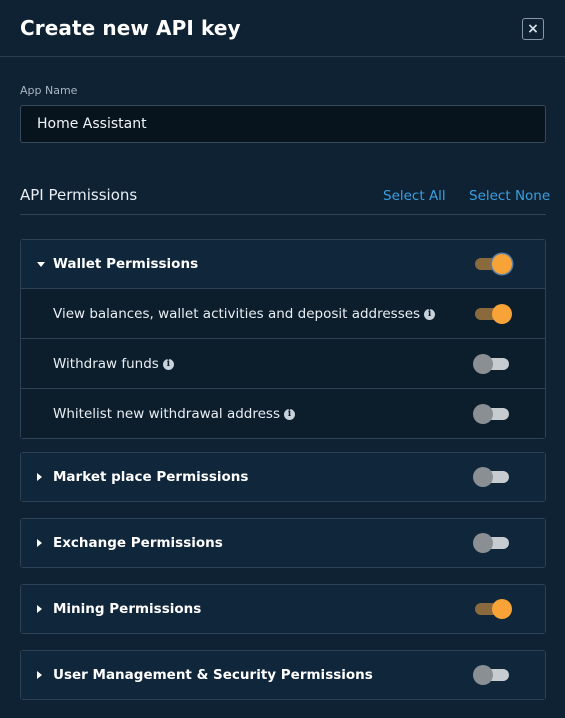  What do you see at coordinates (493, 609) in the screenshot?
I see `mining-permissions-toggle` at bounding box center [493, 609].